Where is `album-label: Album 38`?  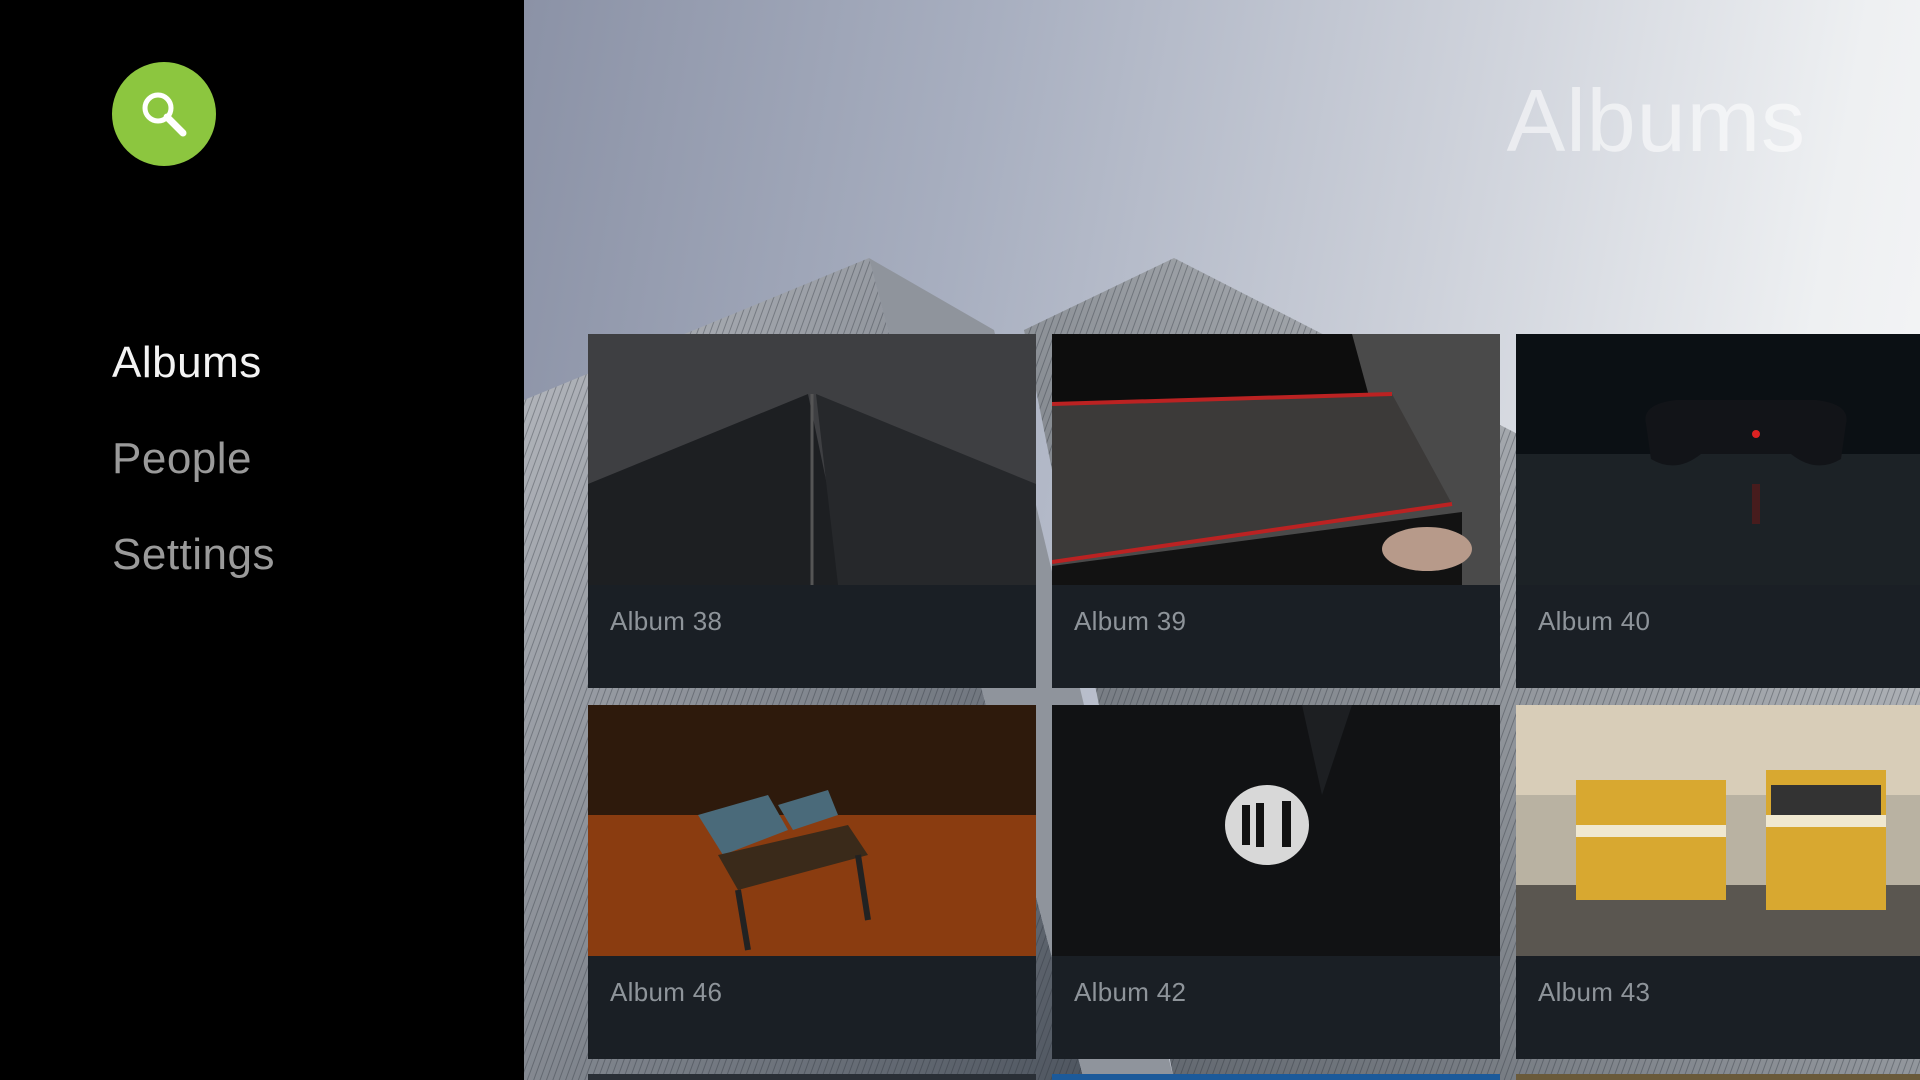 album-label: Album 38 is located at coordinates (666, 621).